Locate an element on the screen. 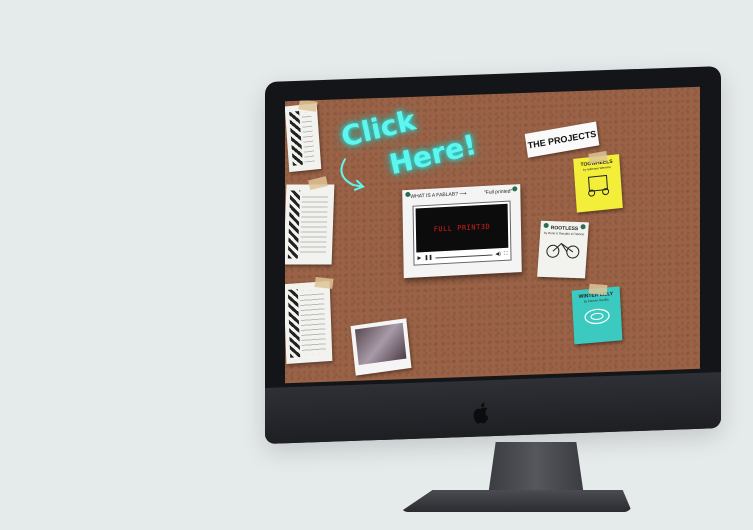 This screenshot has width=753, height=530. play-icon: ▶ is located at coordinates (419, 258).